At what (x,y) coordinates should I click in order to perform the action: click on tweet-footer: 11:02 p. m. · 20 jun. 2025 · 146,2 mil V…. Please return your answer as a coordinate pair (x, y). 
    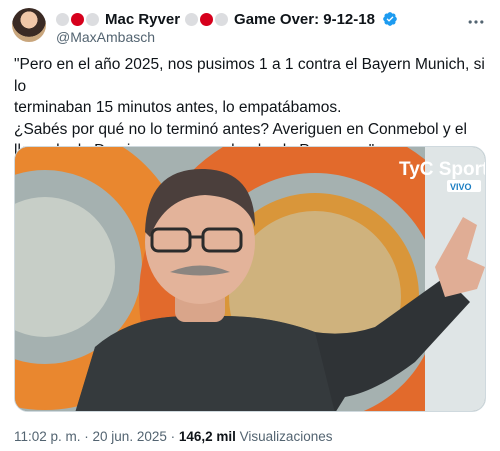
    Looking at the image, I should click on (173, 436).